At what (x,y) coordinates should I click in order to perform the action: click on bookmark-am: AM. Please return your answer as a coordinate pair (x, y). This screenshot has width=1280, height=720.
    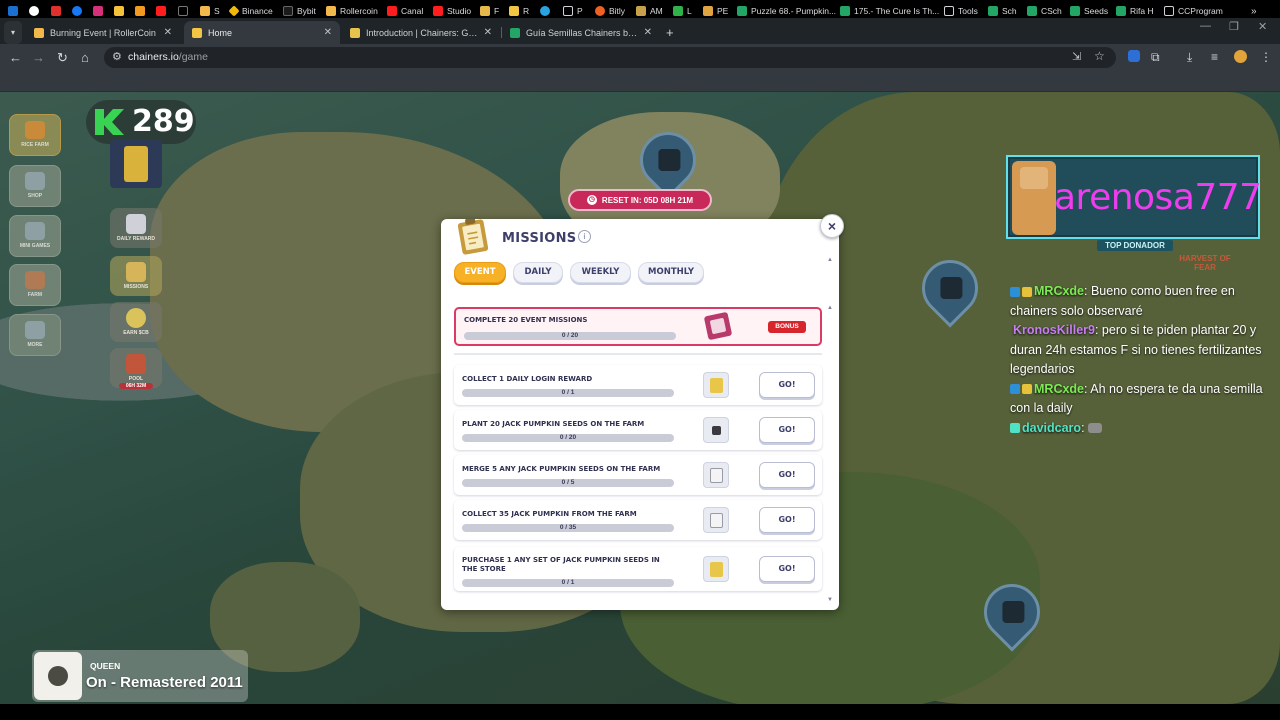
    Looking at the image, I should click on (649, 11).